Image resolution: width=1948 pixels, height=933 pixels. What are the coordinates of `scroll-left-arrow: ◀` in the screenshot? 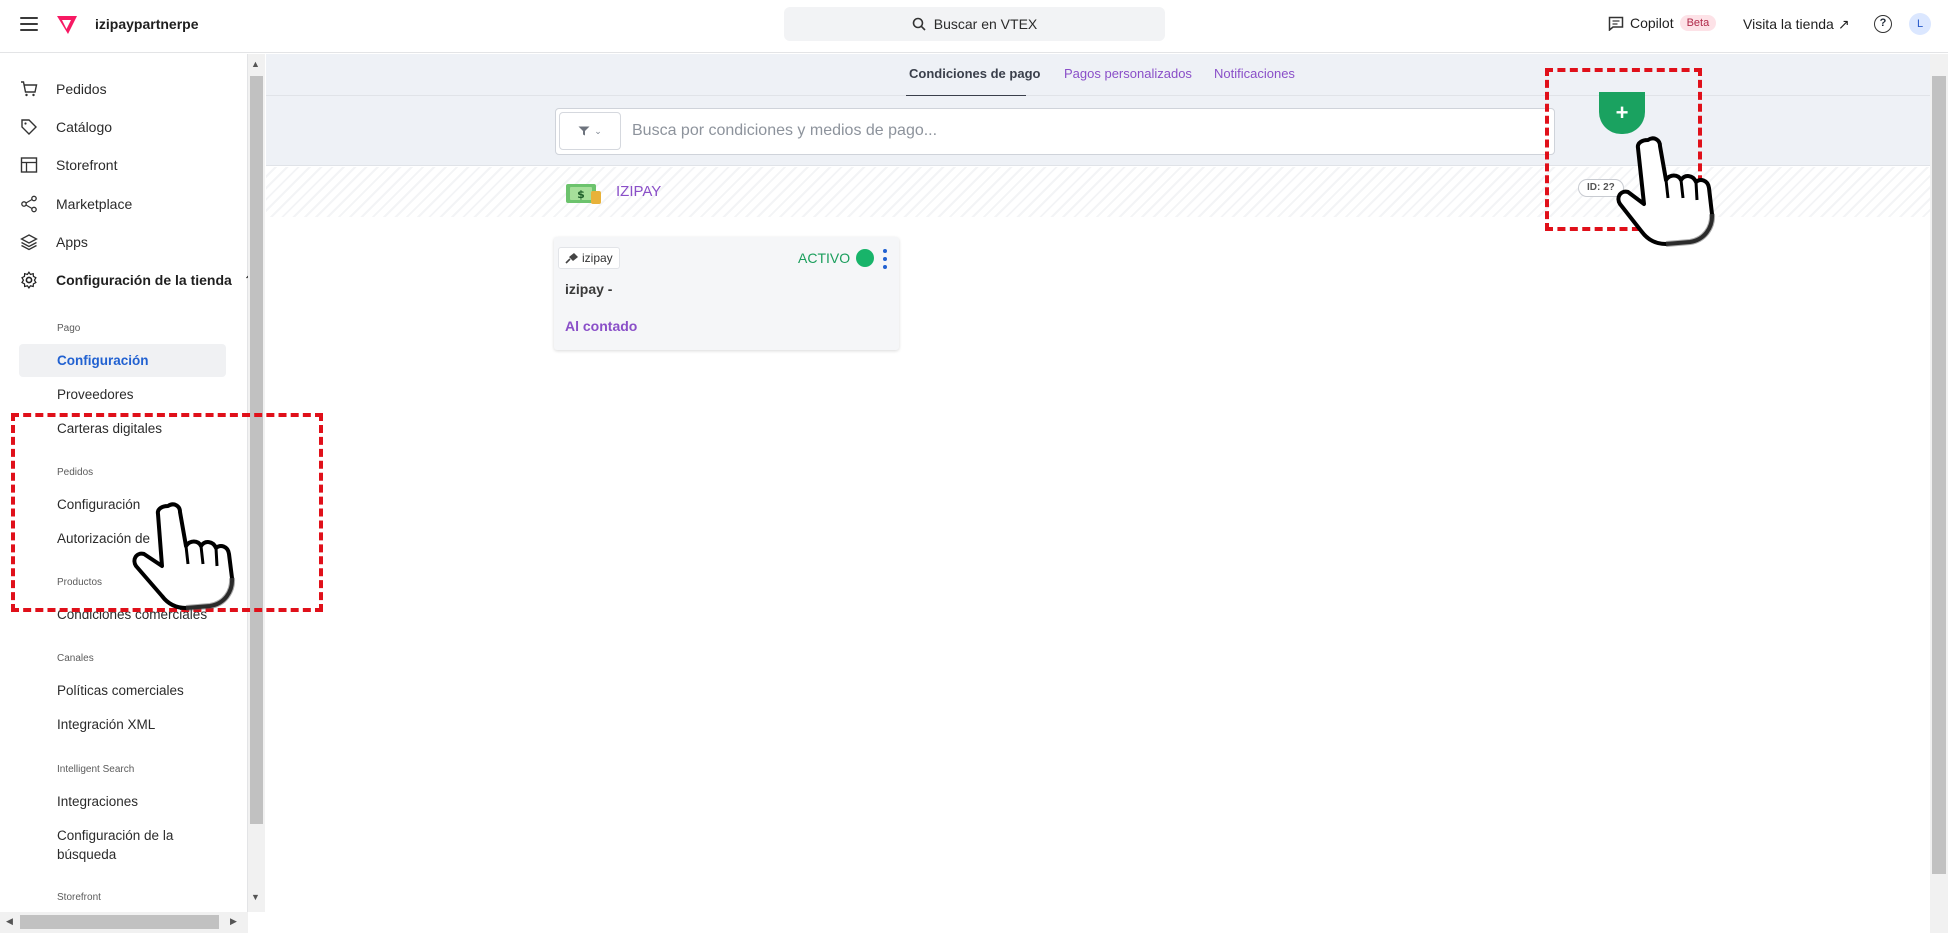 It's located at (9, 921).